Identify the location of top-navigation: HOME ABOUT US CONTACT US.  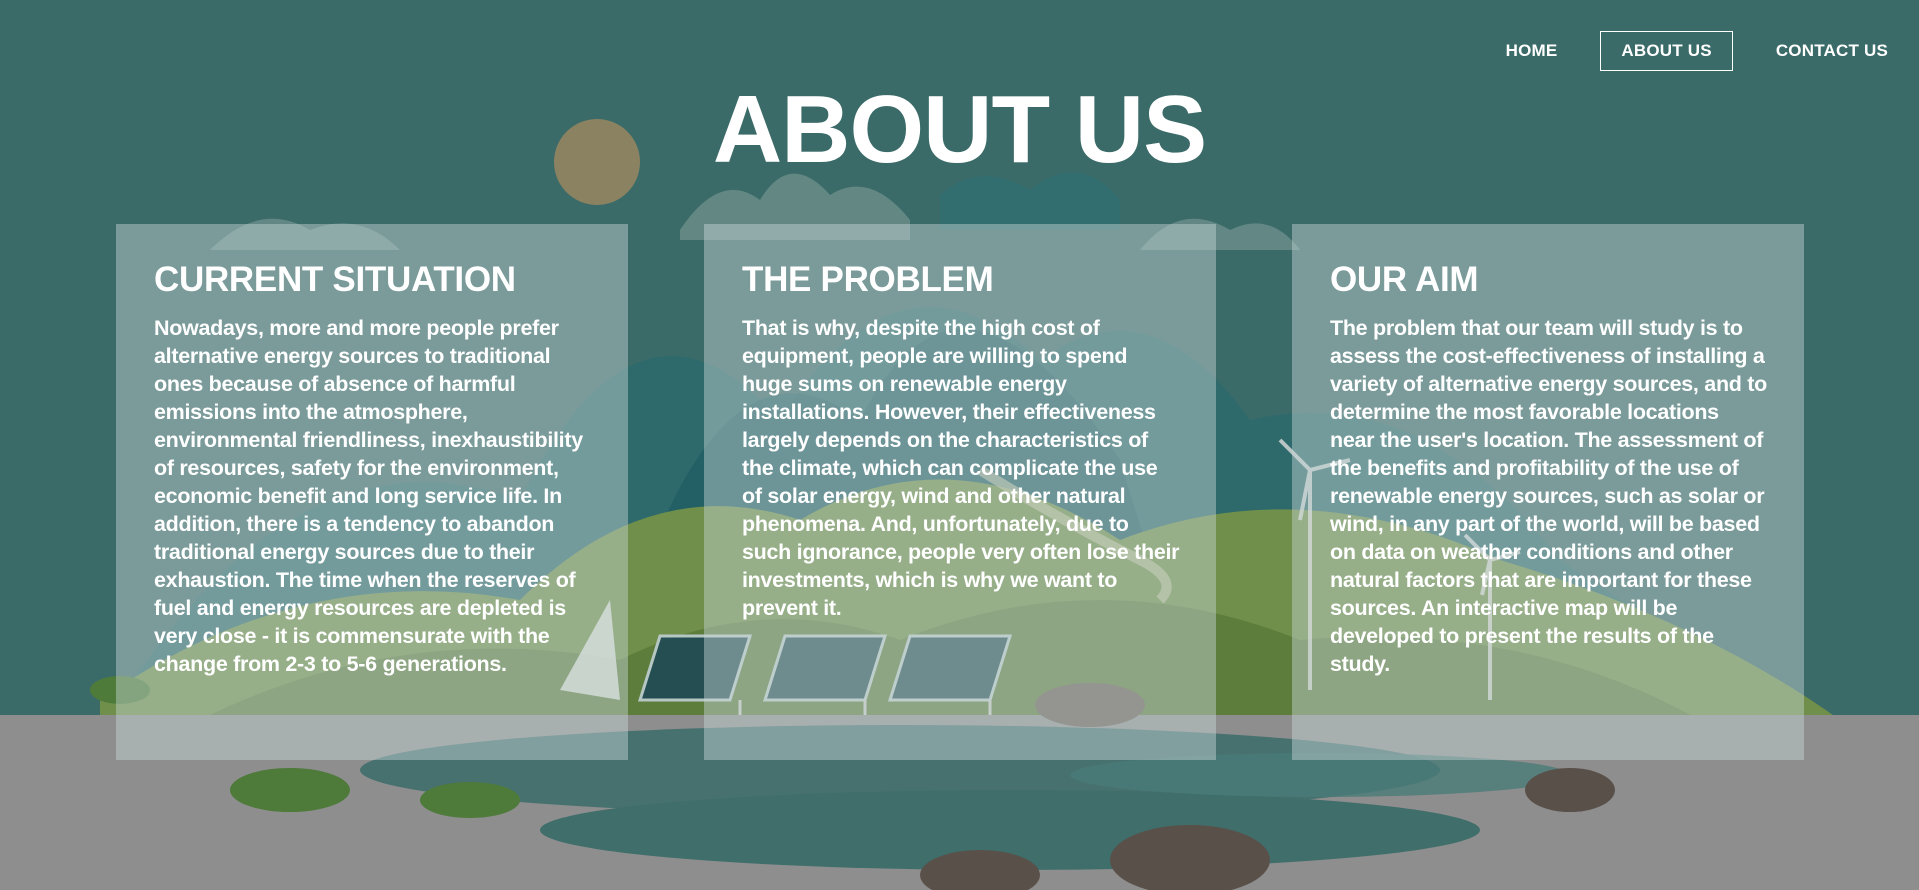
(1702, 51).